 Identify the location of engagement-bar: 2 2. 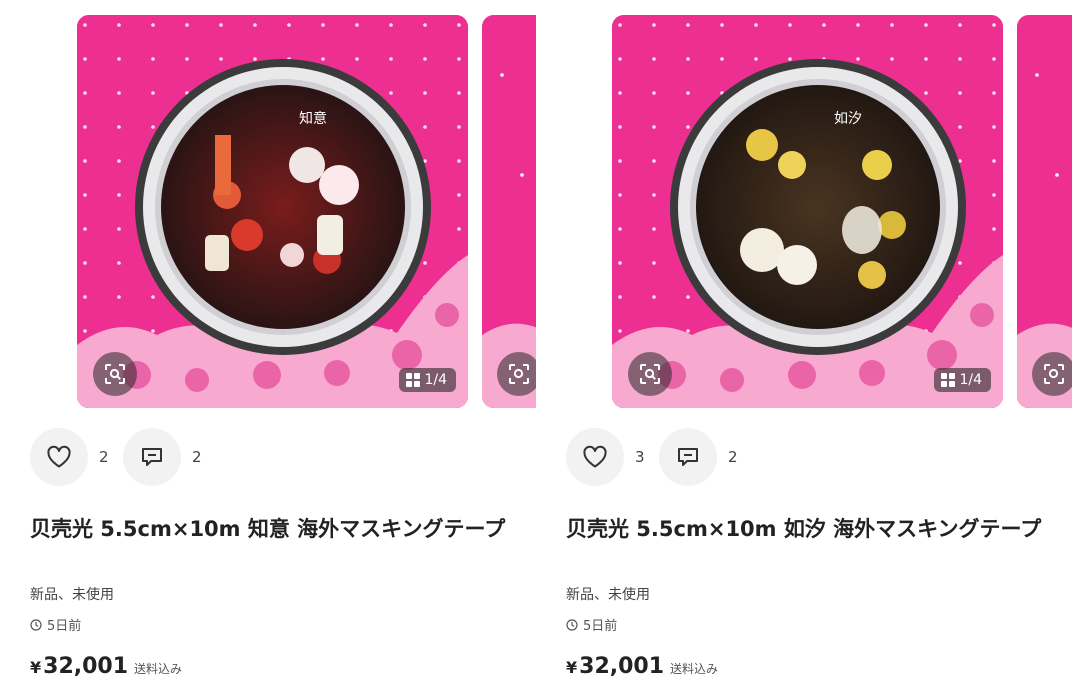
(123, 457).